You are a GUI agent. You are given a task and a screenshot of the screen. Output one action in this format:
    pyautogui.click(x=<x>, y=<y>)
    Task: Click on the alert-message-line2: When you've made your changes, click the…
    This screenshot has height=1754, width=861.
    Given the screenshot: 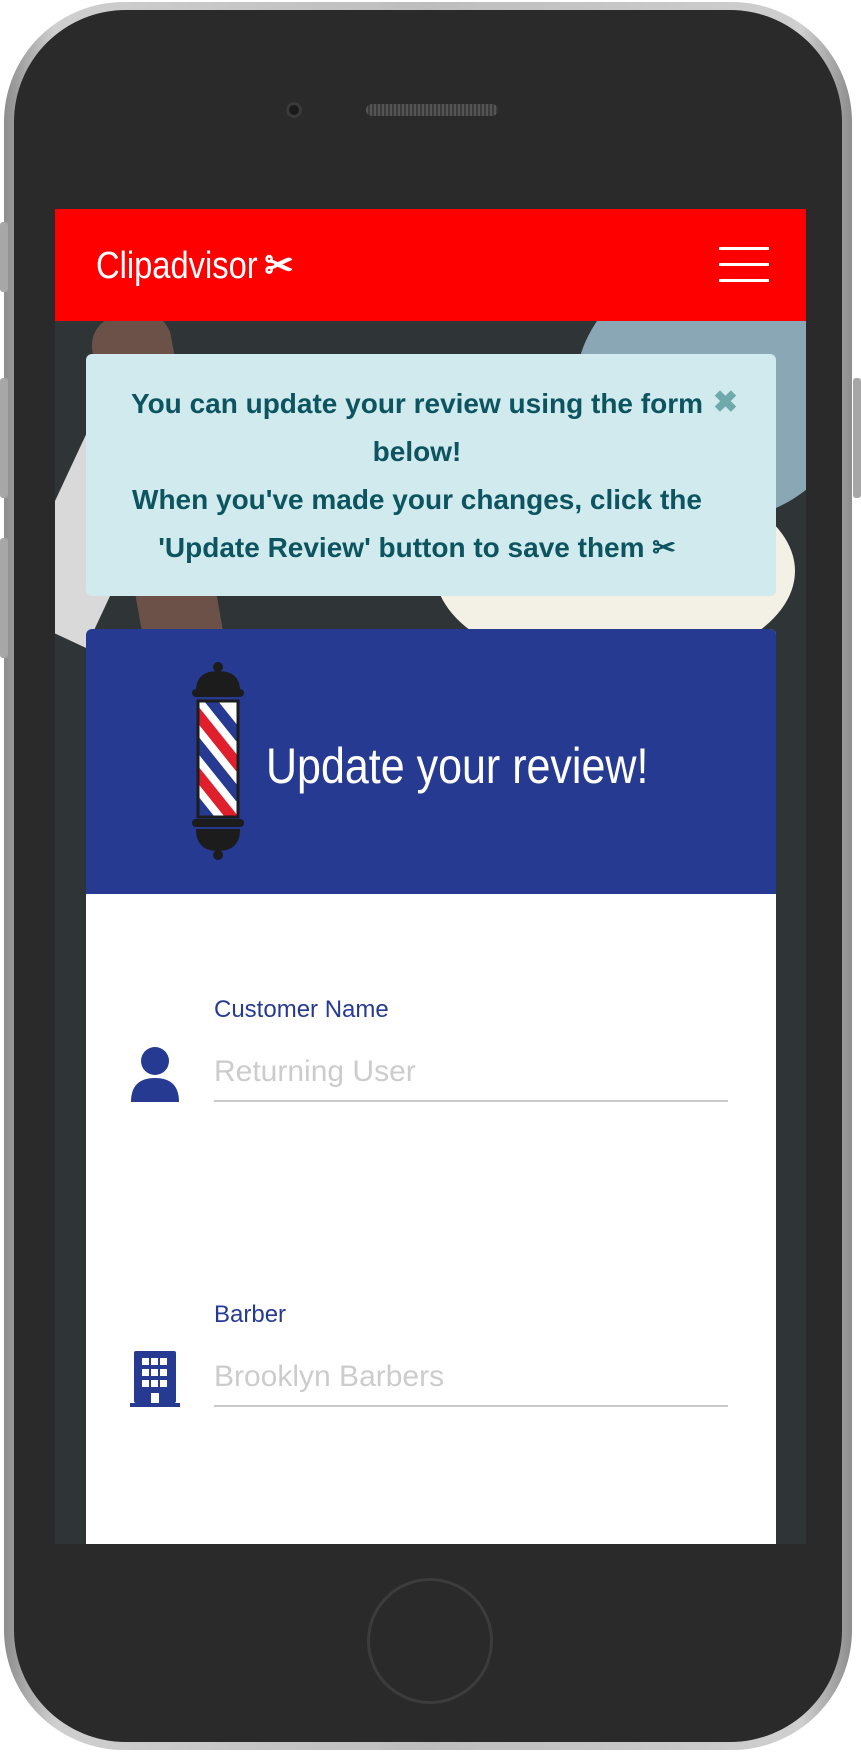 What is the action you would take?
    pyautogui.click(x=417, y=523)
    